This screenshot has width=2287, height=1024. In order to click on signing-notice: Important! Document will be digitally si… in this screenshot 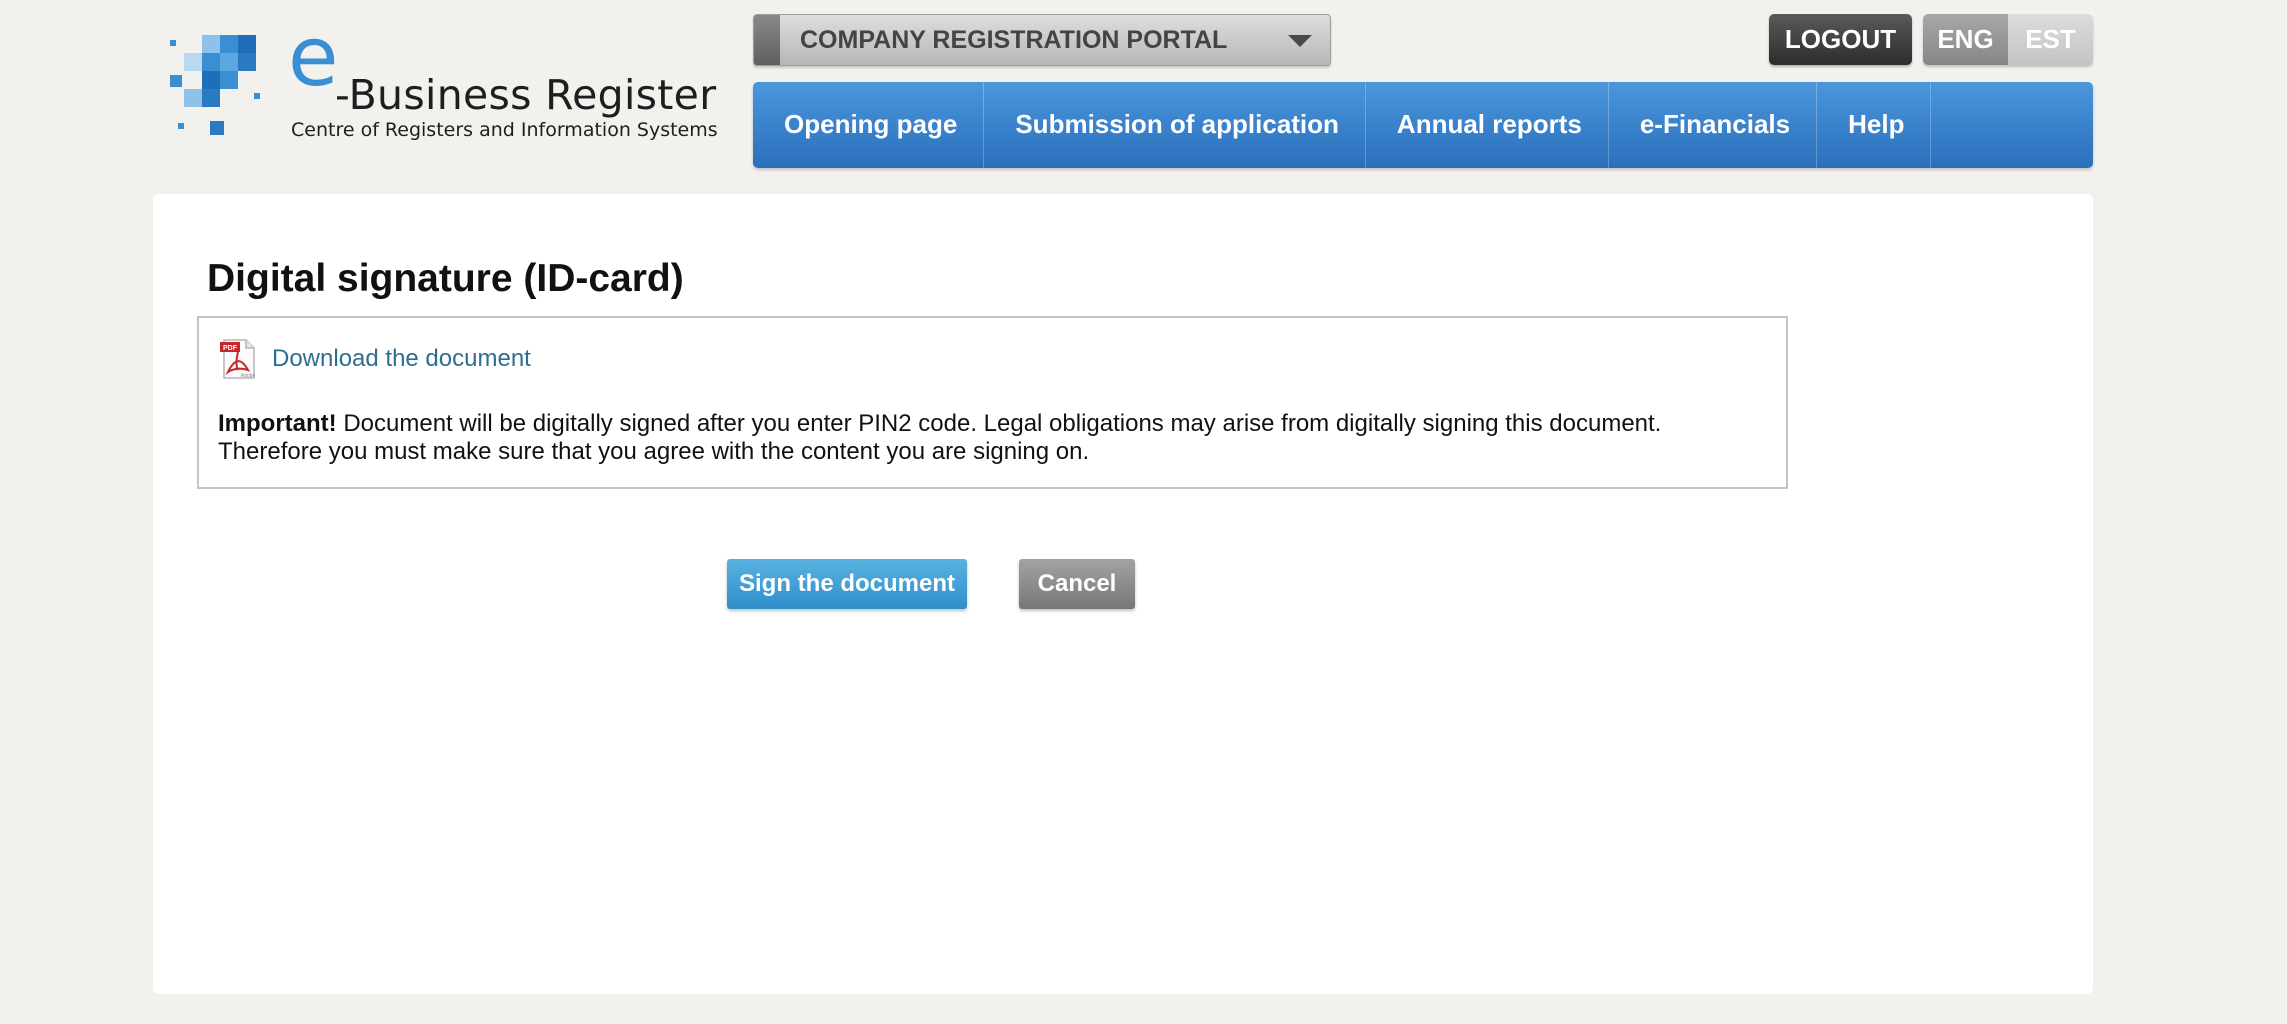, I will do `click(988, 438)`.